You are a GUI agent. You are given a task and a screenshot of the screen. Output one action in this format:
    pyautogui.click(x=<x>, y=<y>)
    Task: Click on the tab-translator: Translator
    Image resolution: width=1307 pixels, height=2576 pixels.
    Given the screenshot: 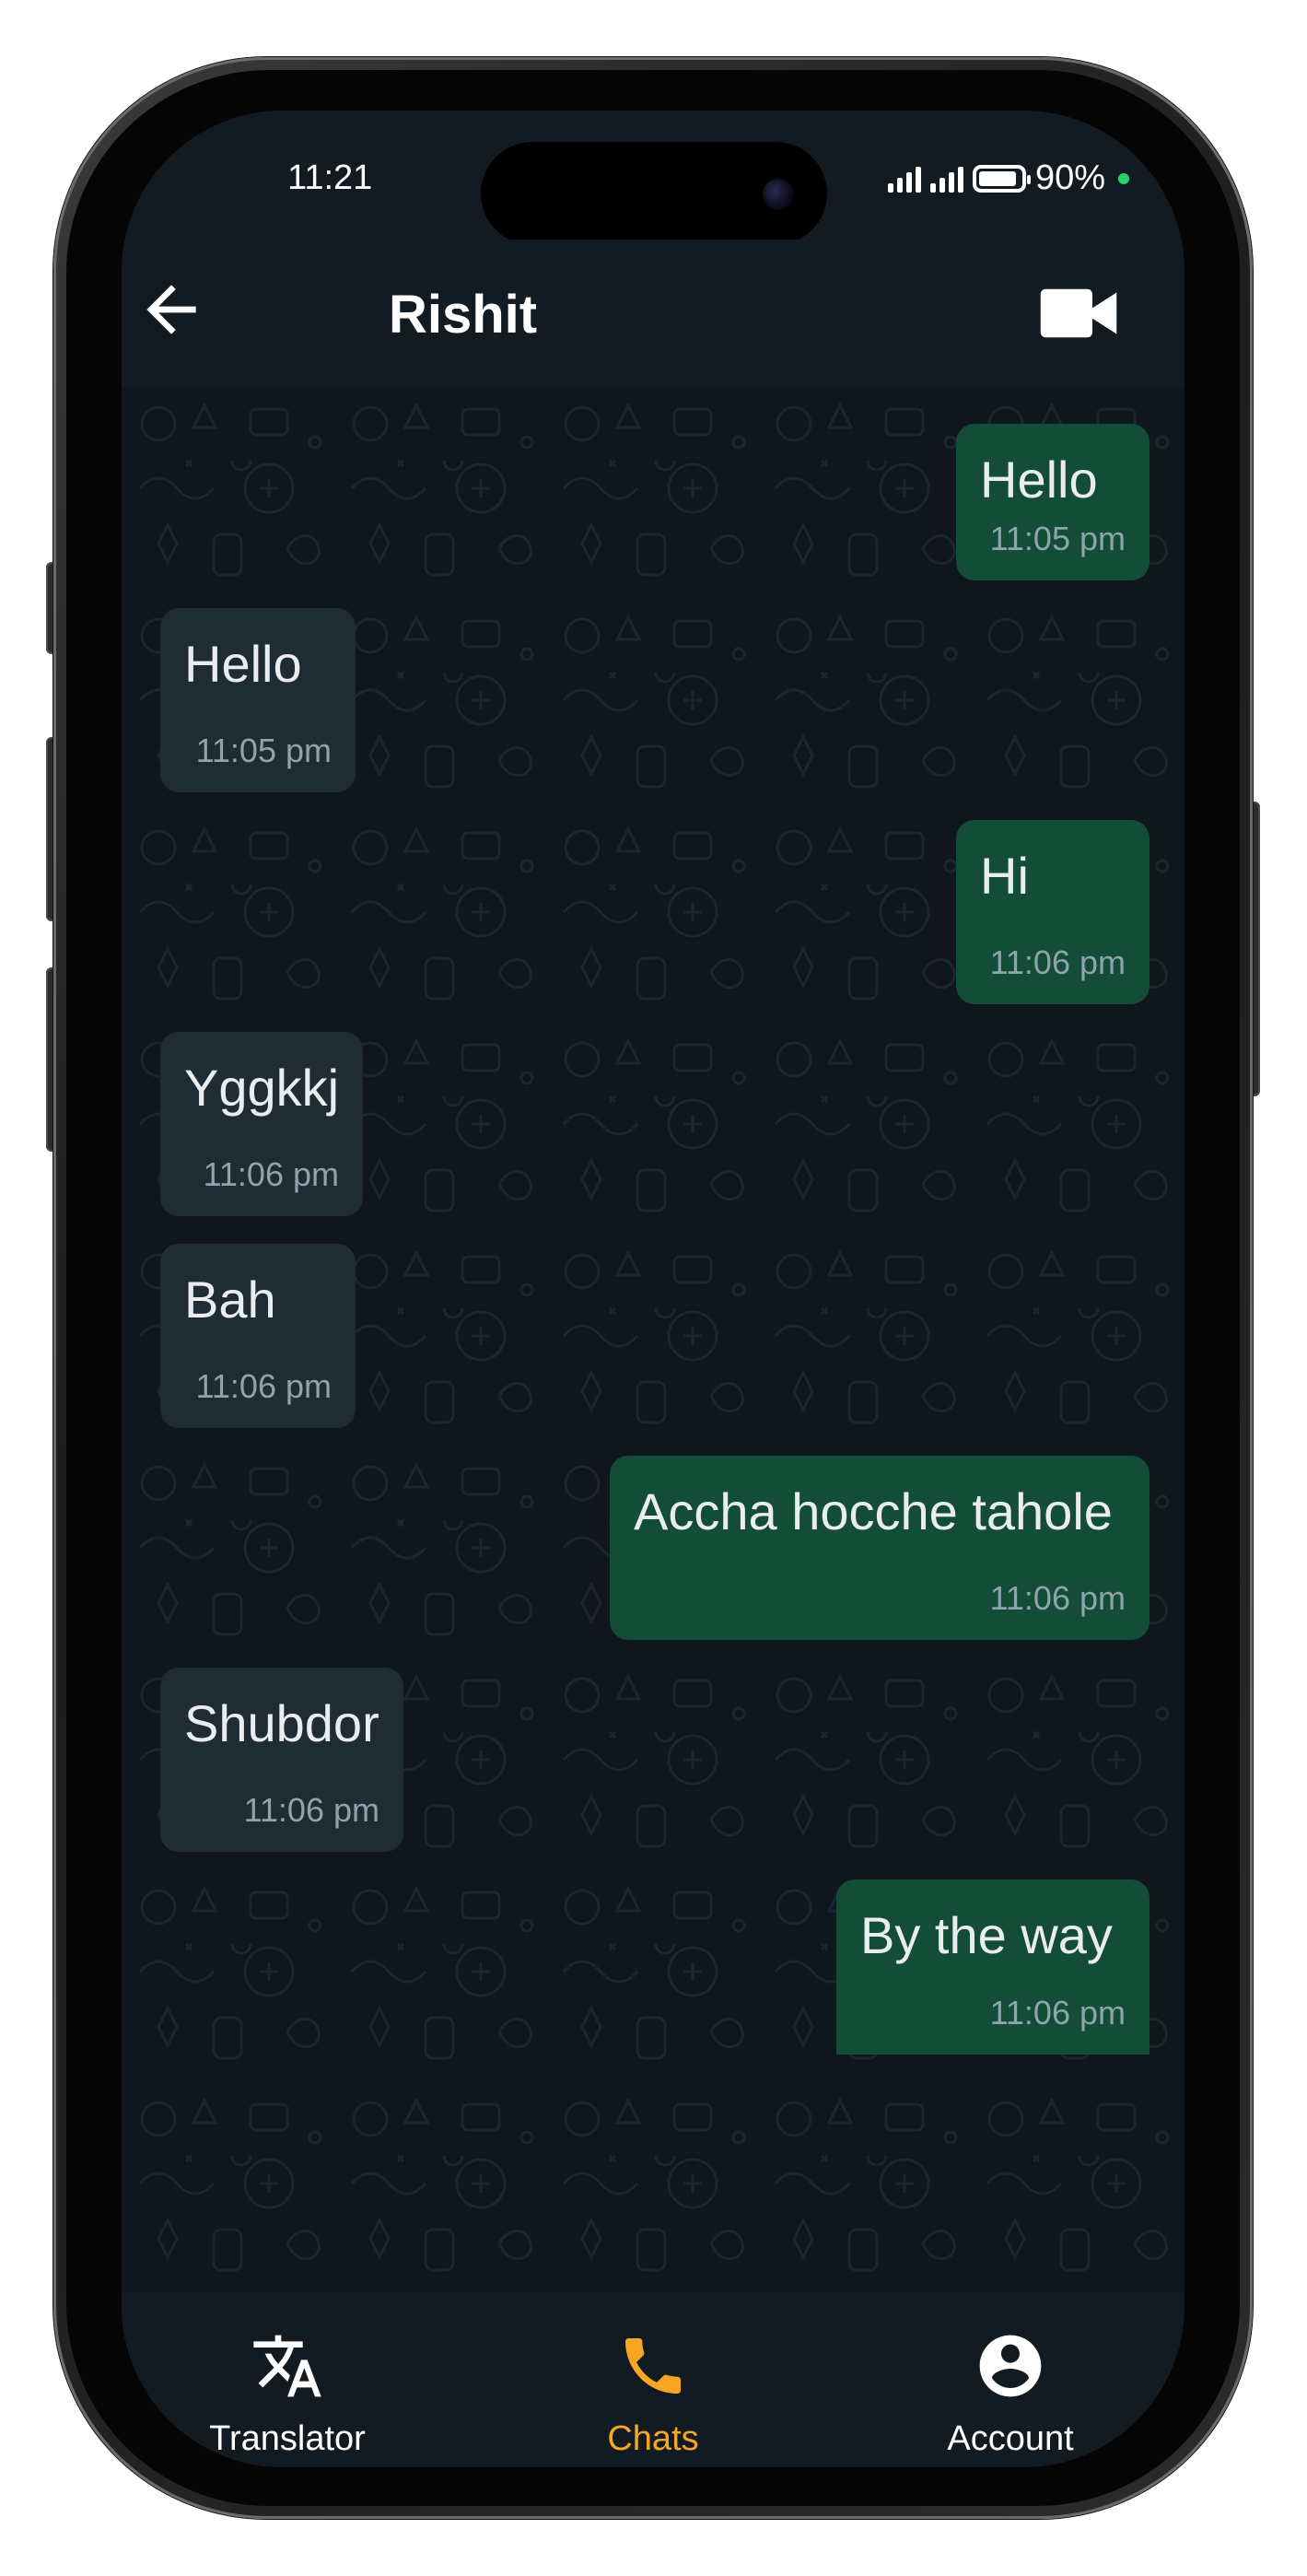 What is the action you would take?
    pyautogui.click(x=287, y=2379)
    